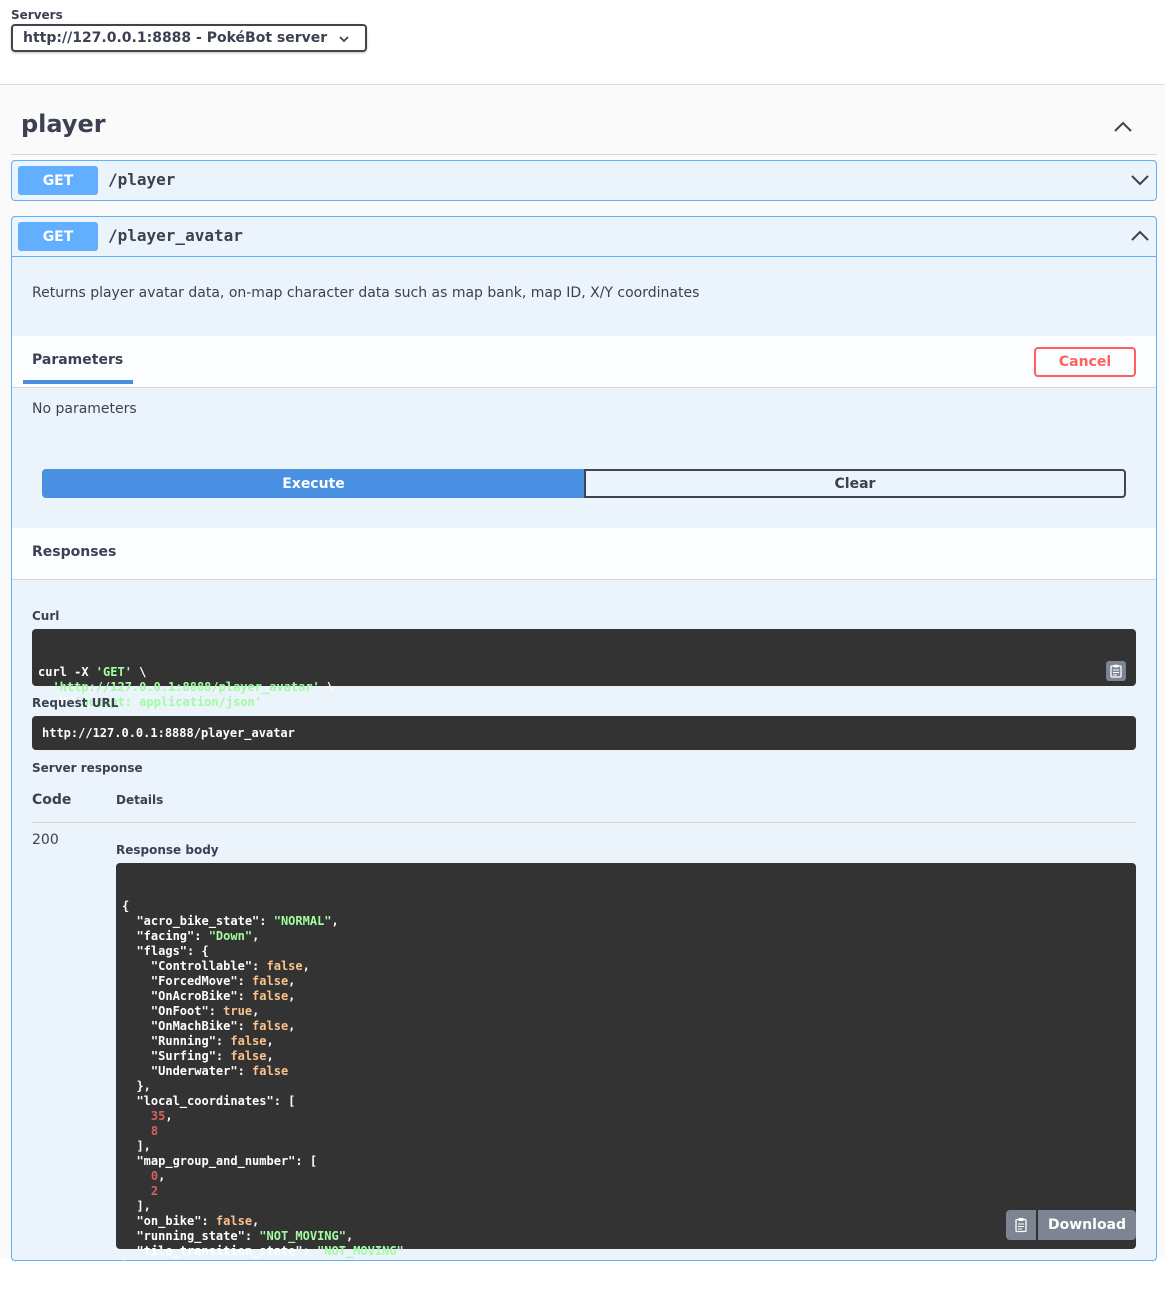  Describe the element at coordinates (198, 1056) in the screenshot. I see `response-body-line: "Surfing": false,` at that location.